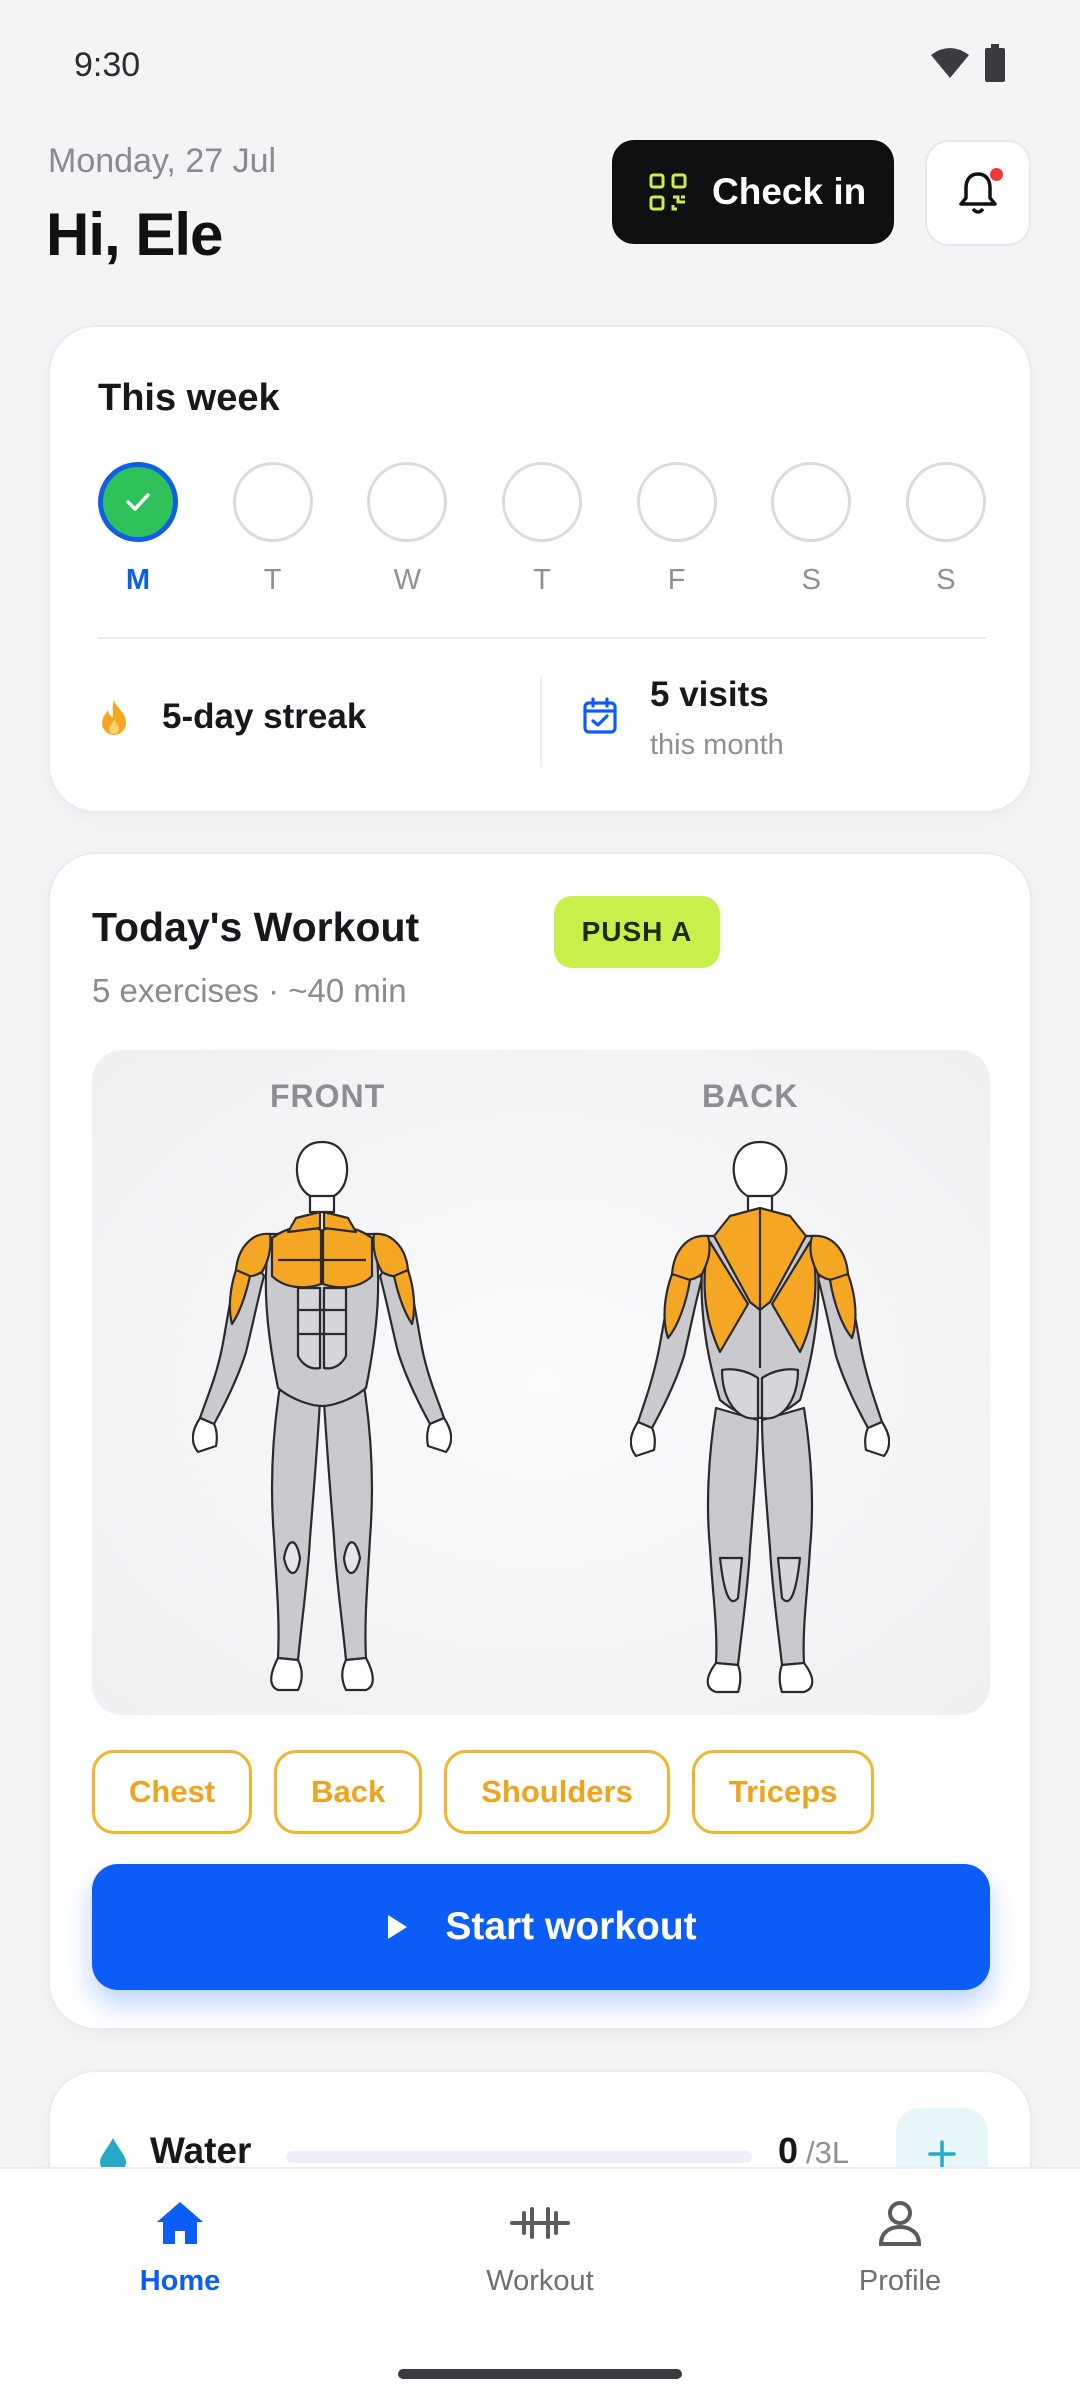 The width and height of the screenshot is (1080, 2400). I want to click on flame-icon, so click(114, 717).